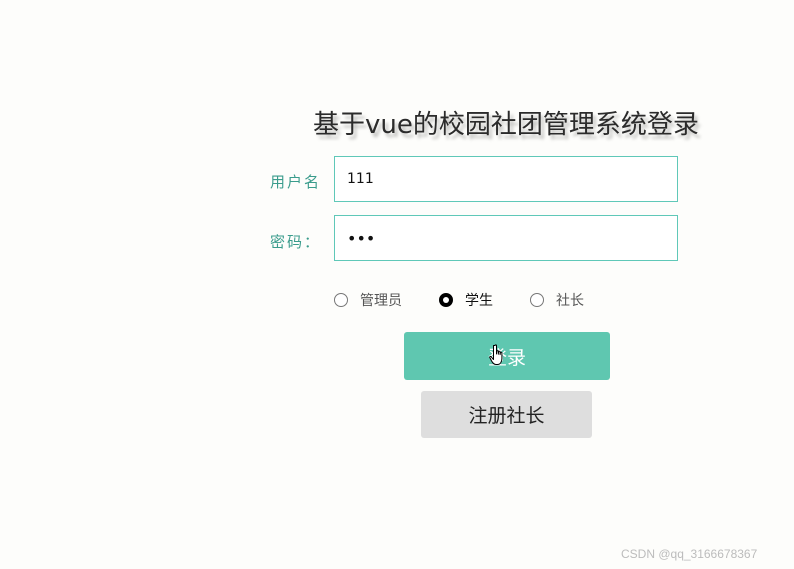 This screenshot has width=794, height=569. I want to click on radio-checked-icon, so click(446, 300).